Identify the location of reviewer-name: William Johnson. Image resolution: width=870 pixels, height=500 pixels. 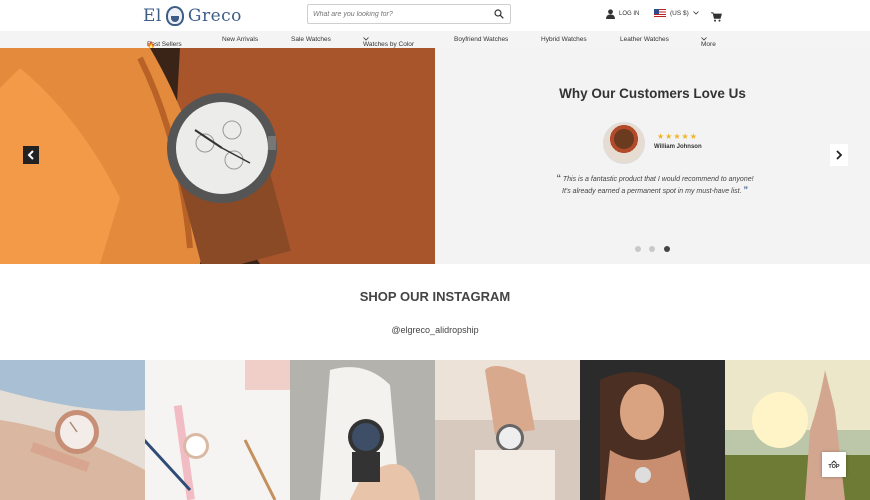
(678, 147).